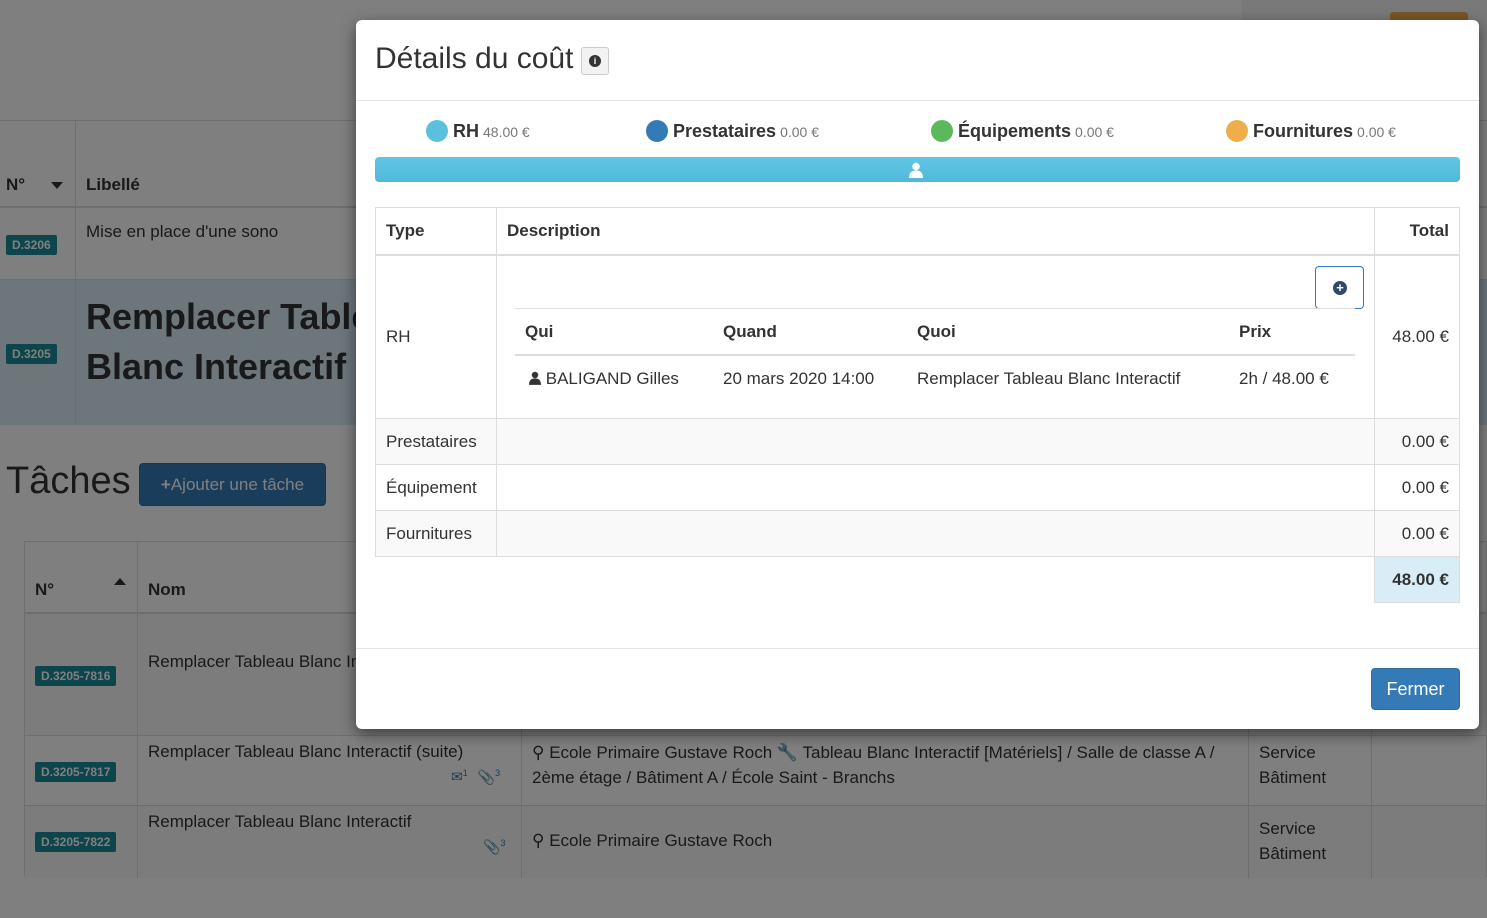 The height and width of the screenshot is (918, 1487). Describe the element at coordinates (436, 441) in the screenshot. I see `cost-type: Prestataires` at that location.